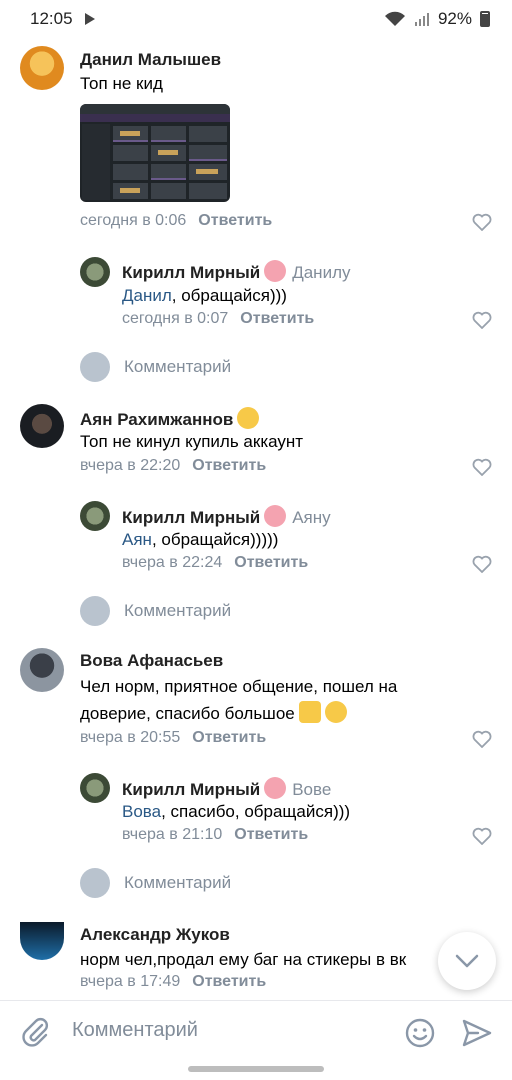  I want to click on reply-to: Вове, so click(311, 789).